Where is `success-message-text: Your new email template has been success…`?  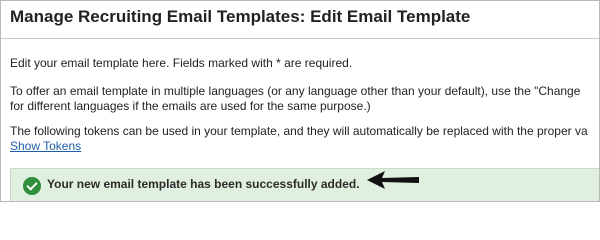 success-message-text: Your new email template has been success… is located at coordinates (203, 184).